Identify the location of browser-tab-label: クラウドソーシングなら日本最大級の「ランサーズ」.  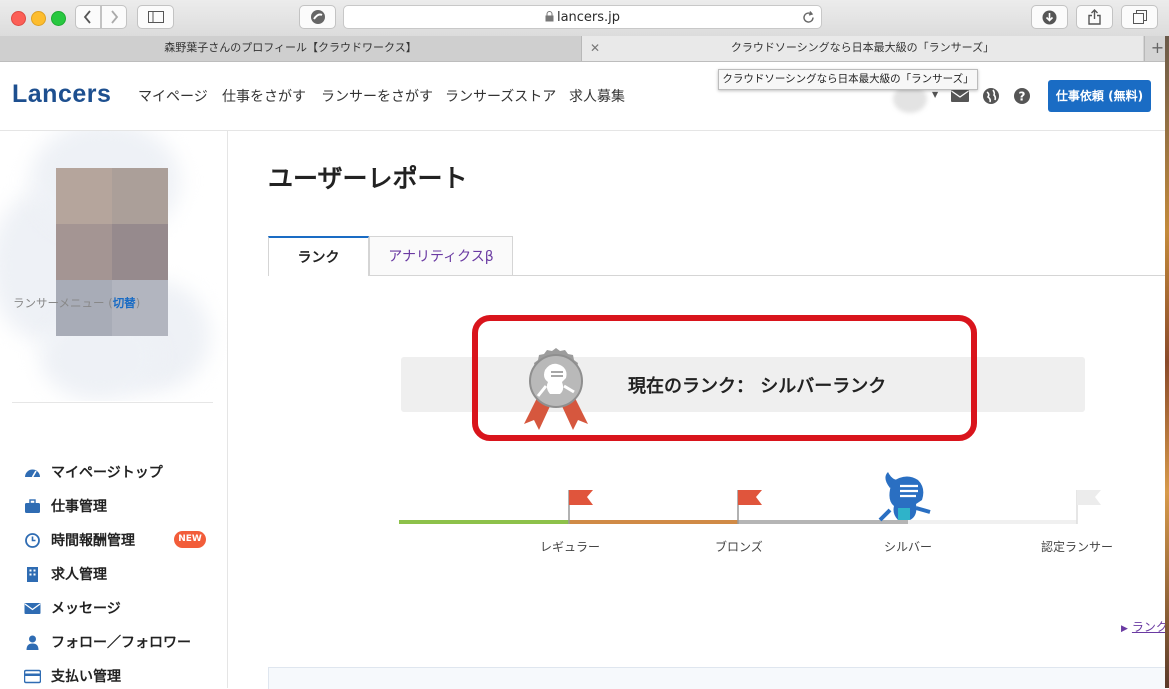
(862, 47).